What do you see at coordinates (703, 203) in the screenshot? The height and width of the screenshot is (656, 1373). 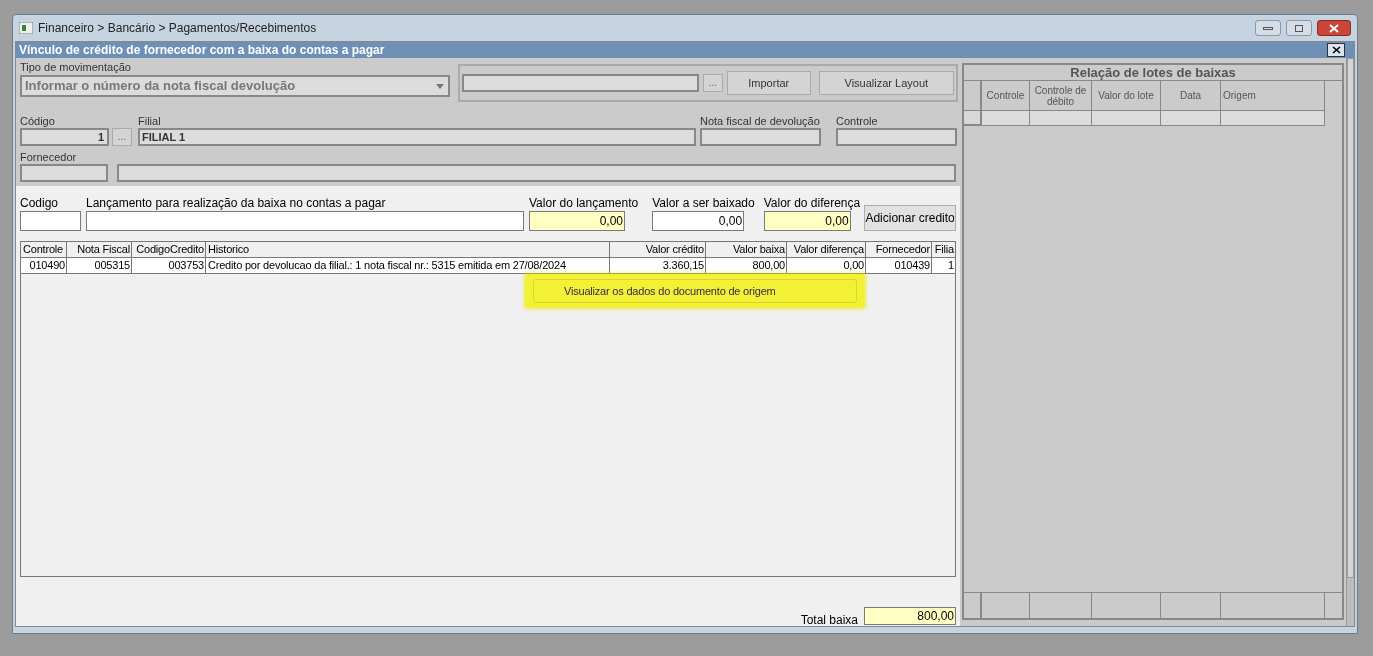 I see `field-label: Valor a ser baixado` at bounding box center [703, 203].